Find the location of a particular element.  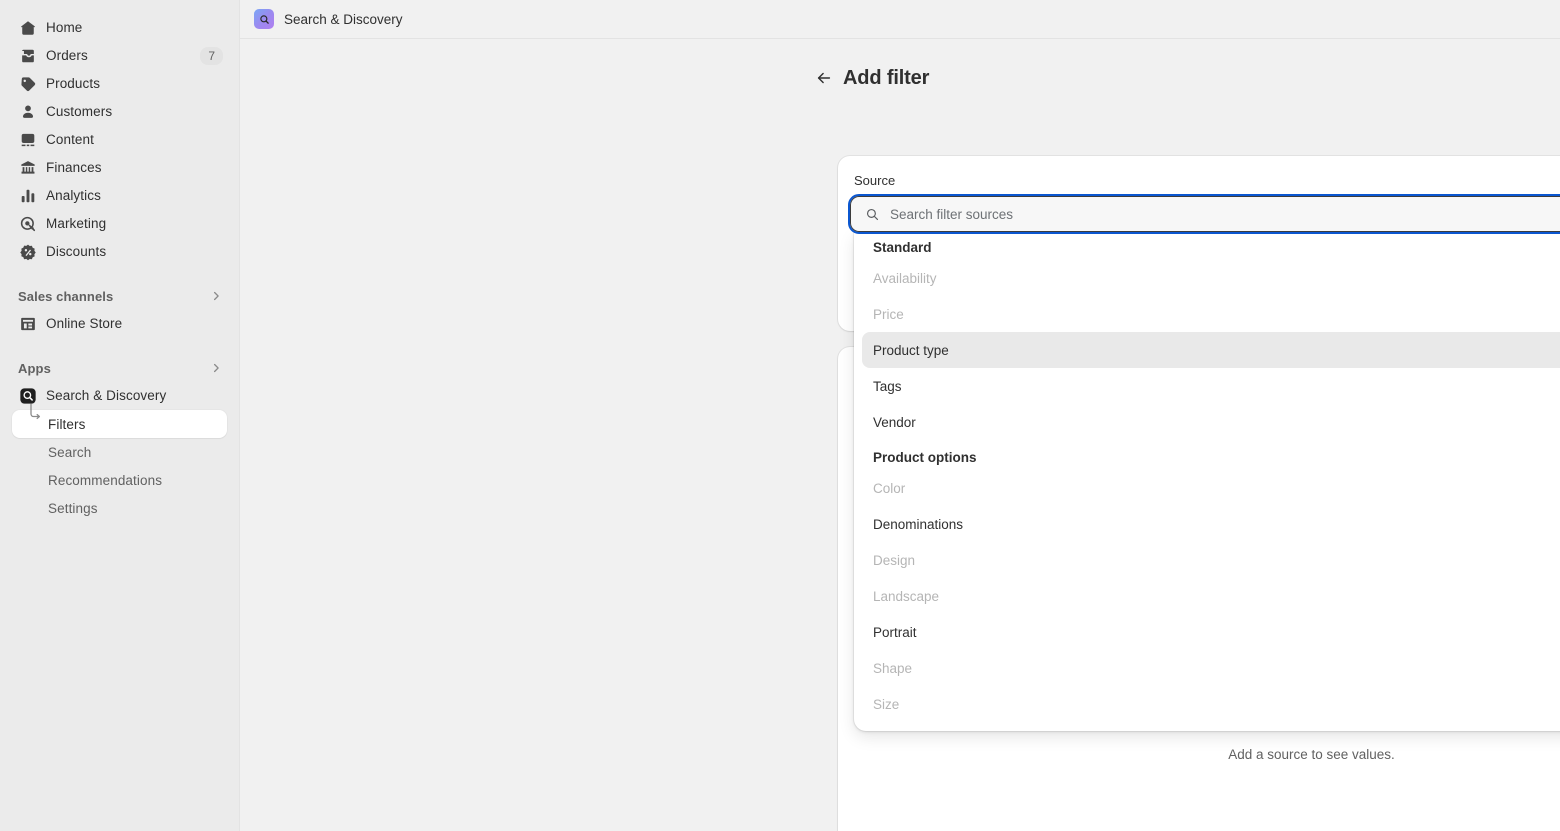

sidebar-item-label: Search & Discovery is located at coordinates (106, 395).